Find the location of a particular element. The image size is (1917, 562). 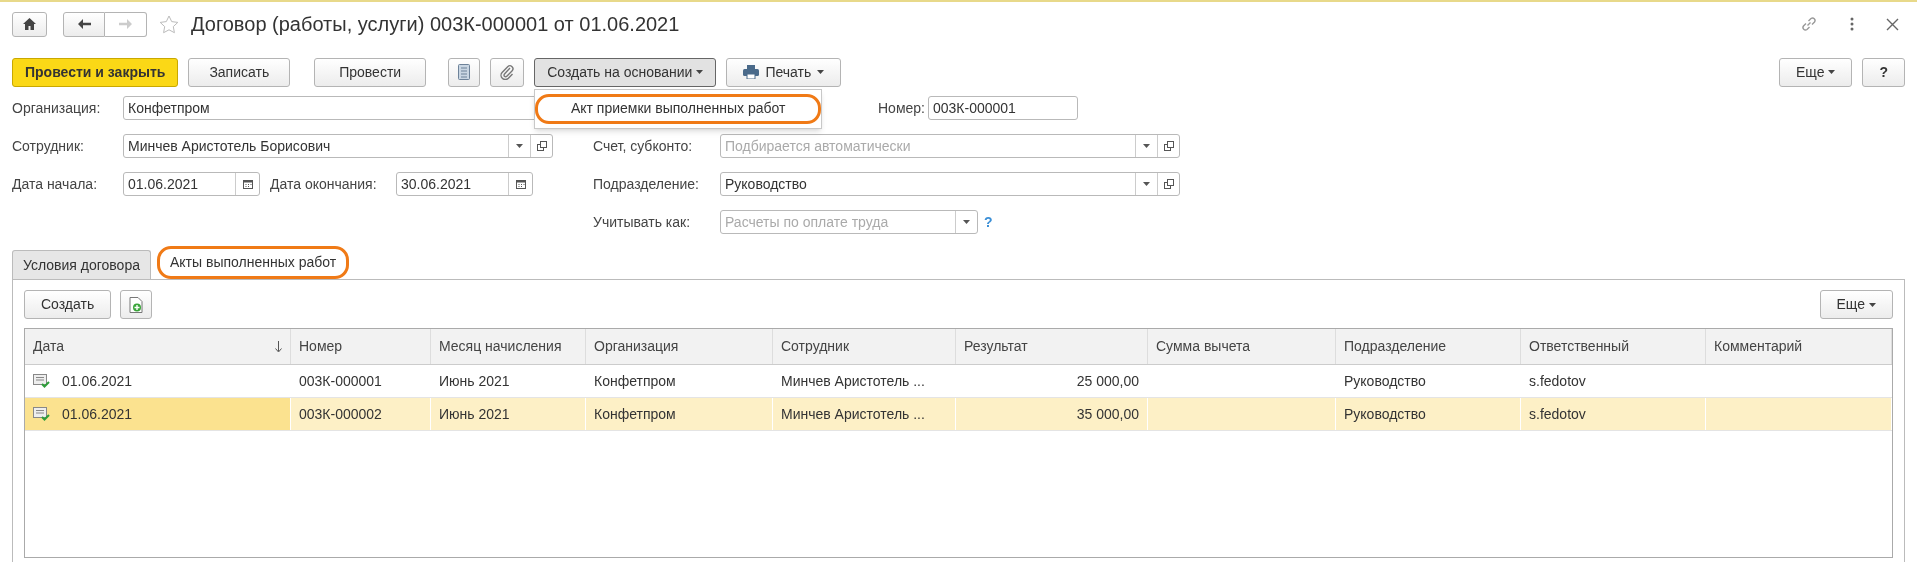

structure-button is located at coordinates (464, 72).